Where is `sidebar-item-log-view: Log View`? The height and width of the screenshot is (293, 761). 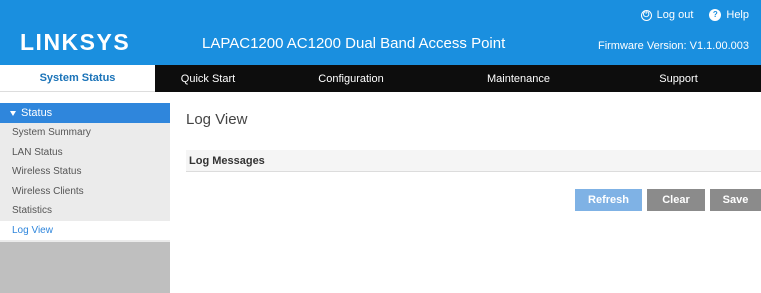 sidebar-item-log-view: Log View is located at coordinates (85, 230).